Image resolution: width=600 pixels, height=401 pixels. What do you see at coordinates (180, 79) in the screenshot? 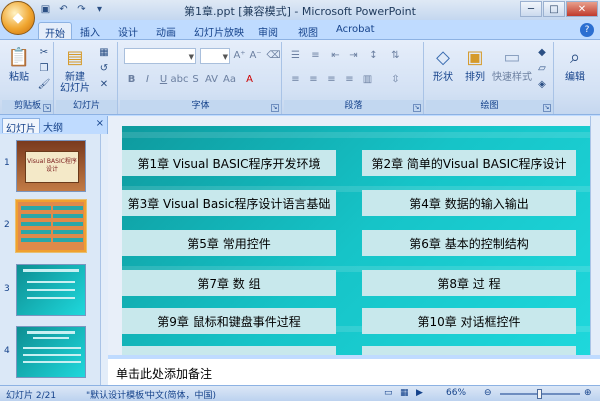
I see `strikethrough-icon: abc` at bounding box center [180, 79].